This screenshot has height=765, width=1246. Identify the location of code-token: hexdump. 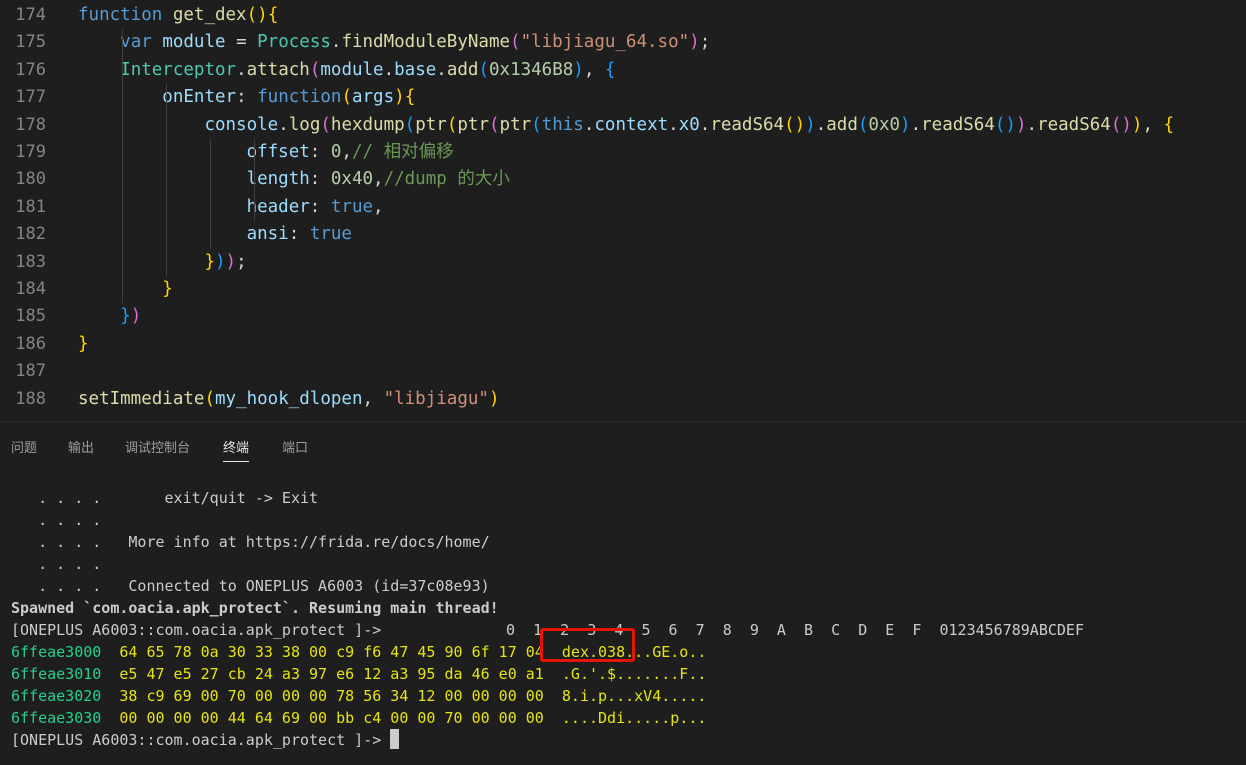
(367, 124).